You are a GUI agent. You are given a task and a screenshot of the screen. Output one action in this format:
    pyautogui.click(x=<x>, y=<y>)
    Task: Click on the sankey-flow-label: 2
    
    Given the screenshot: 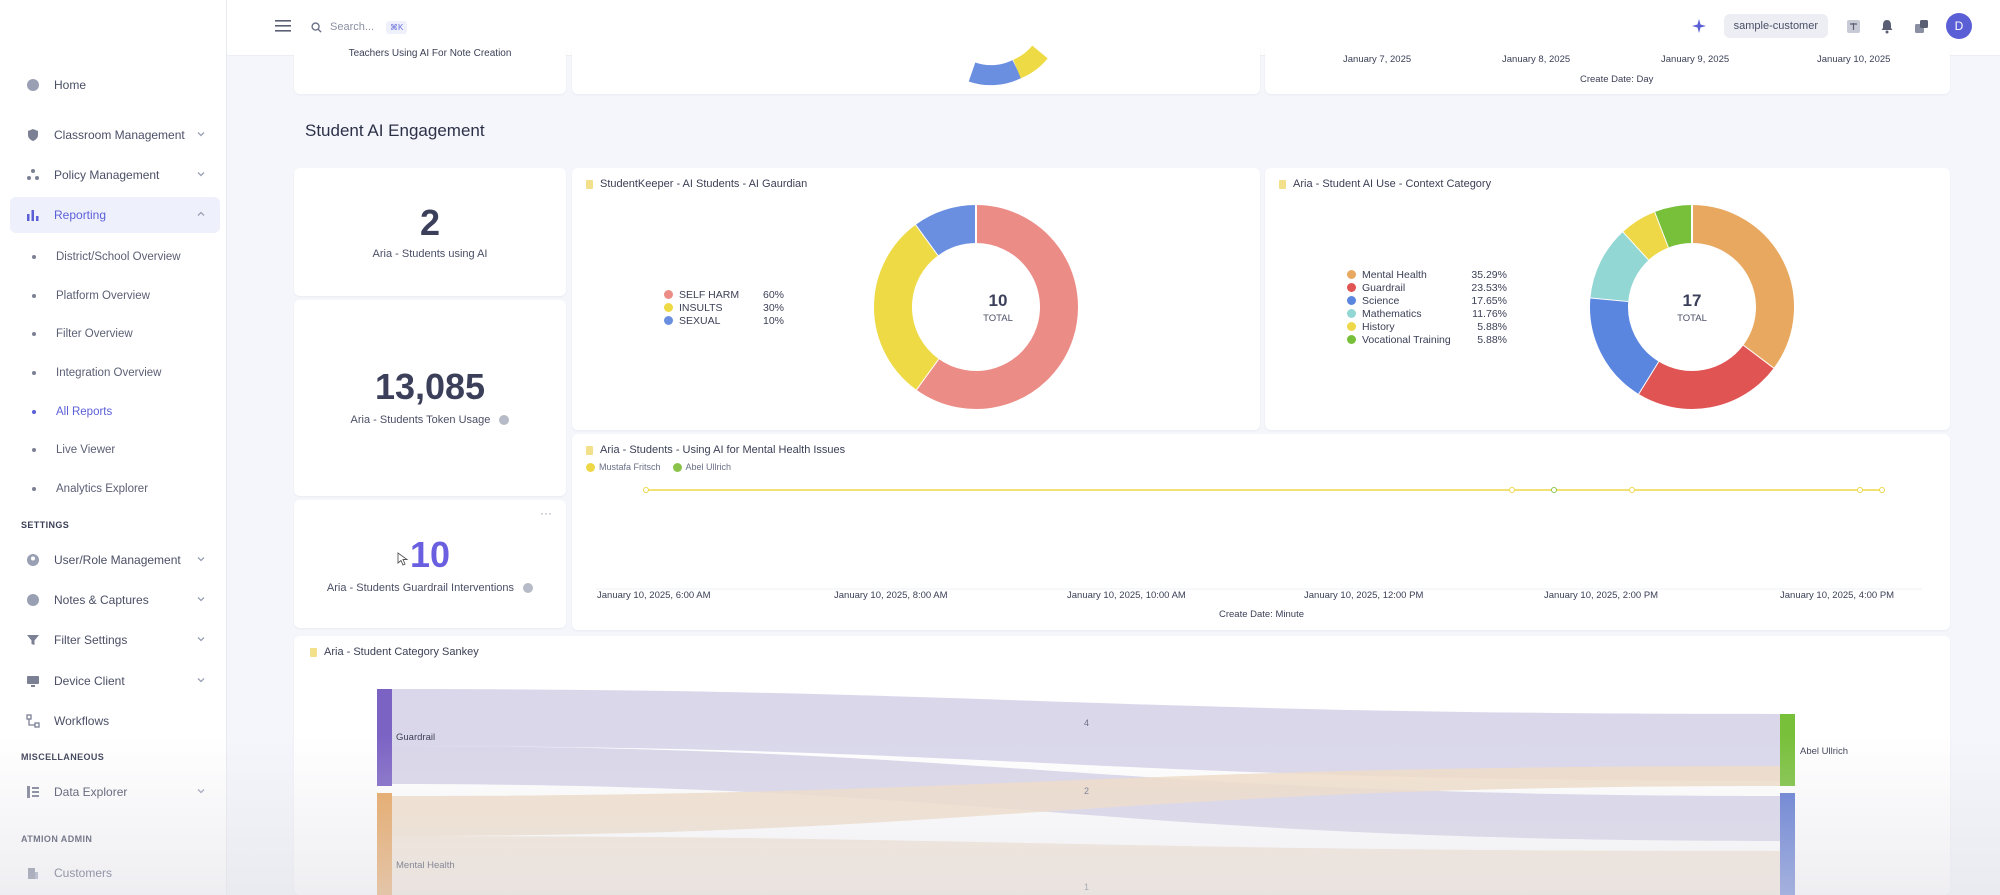 What is the action you would take?
    pyautogui.click(x=1087, y=791)
    